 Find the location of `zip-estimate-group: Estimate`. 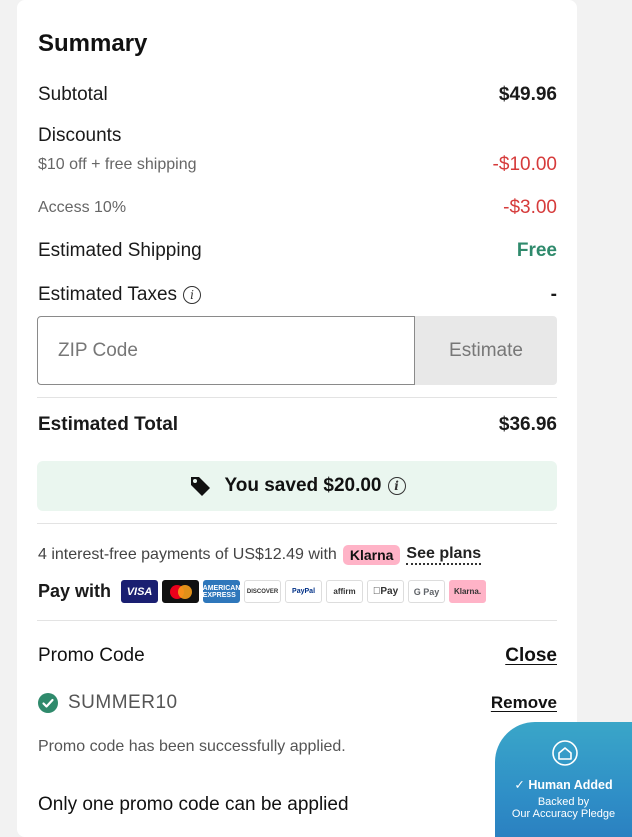

zip-estimate-group: Estimate is located at coordinates (297, 350).